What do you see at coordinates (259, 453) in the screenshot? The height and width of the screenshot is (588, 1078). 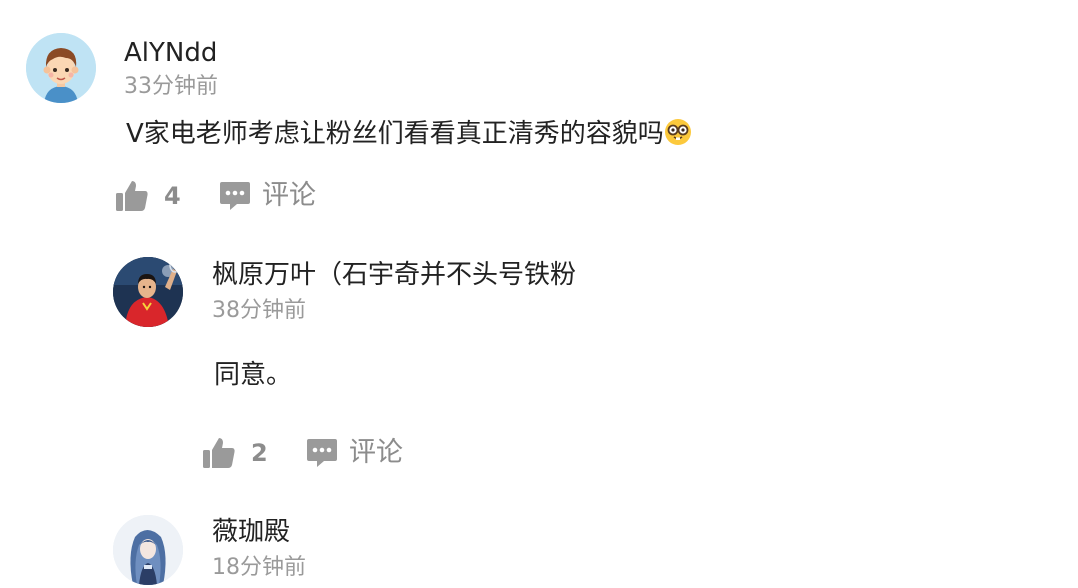 I see `like-count: 2` at bounding box center [259, 453].